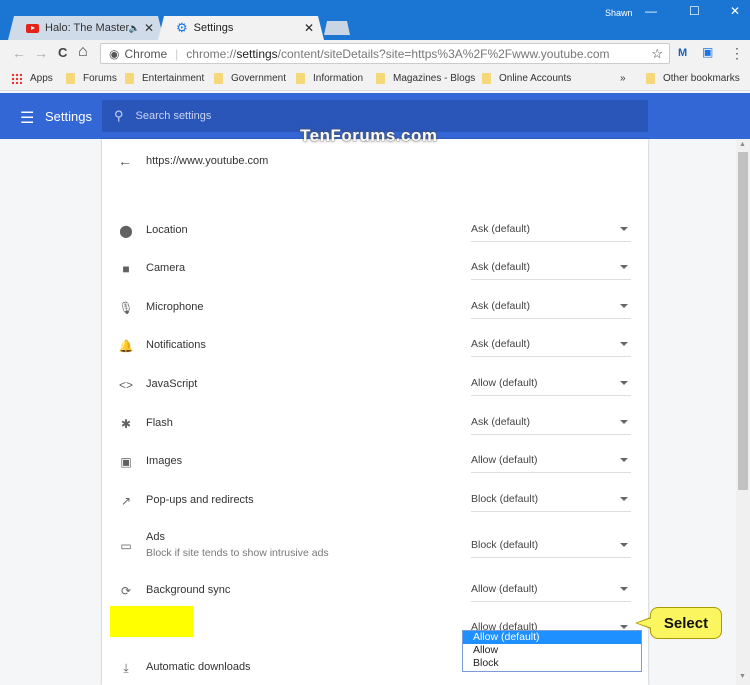 This screenshot has height=685, width=750. Describe the element at coordinates (41, 53) in the screenshot. I see `forward-button: →` at that location.